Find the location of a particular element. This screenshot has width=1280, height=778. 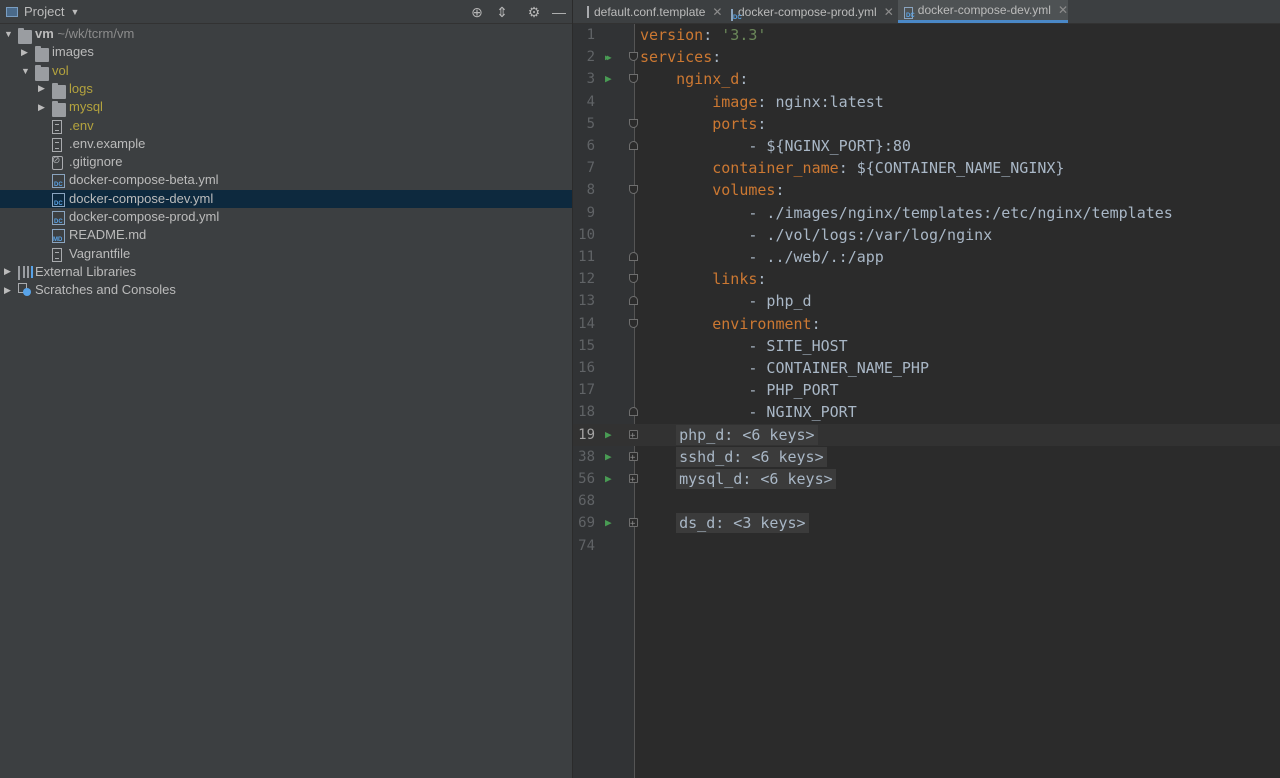

tree-item: .env.example is located at coordinates (286, 144).